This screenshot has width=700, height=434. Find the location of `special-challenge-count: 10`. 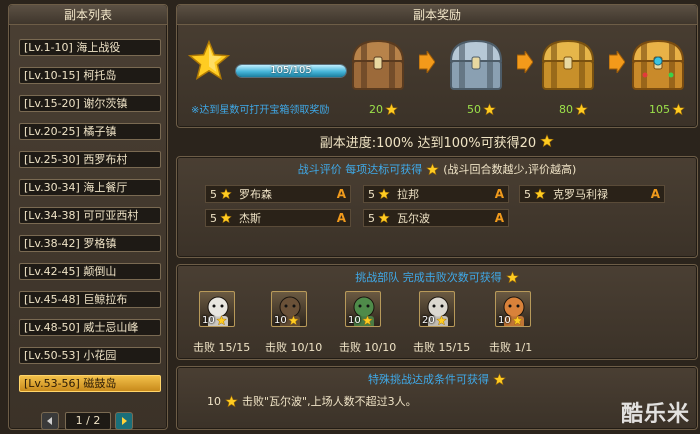

special-challenge-count: 10 is located at coordinates (214, 401).